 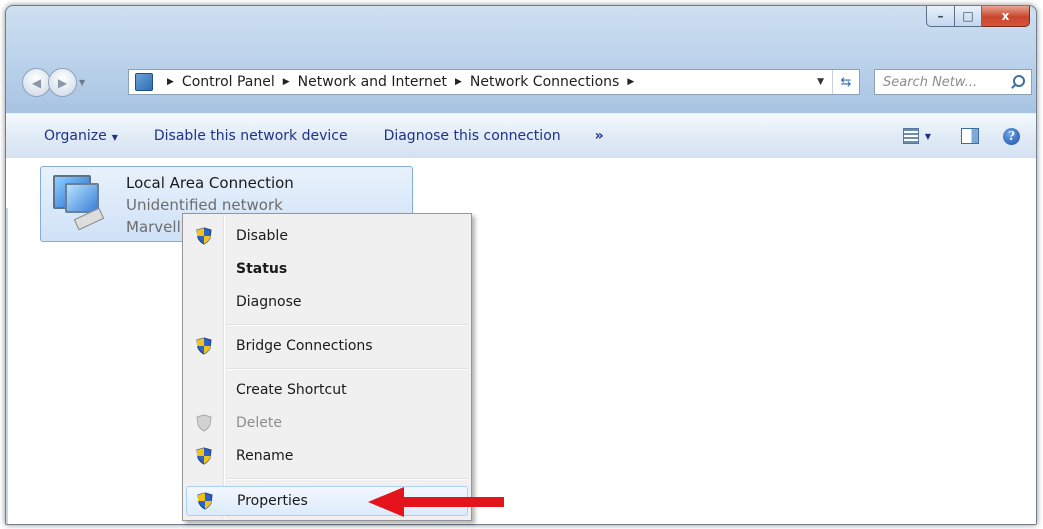 I want to click on menu-item-delete: Delete, so click(x=327, y=423).